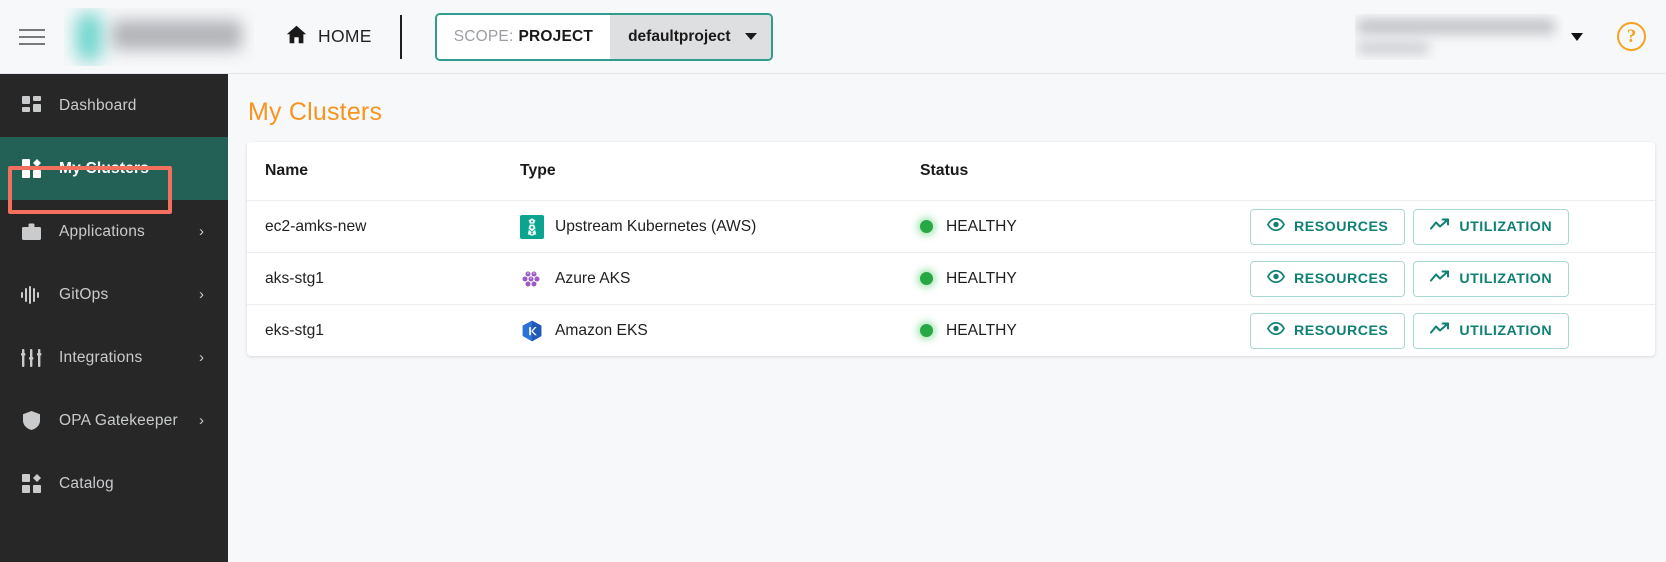  Describe the element at coordinates (84, 294) in the screenshot. I see `sidebar-item-label: GitOps` at that location.